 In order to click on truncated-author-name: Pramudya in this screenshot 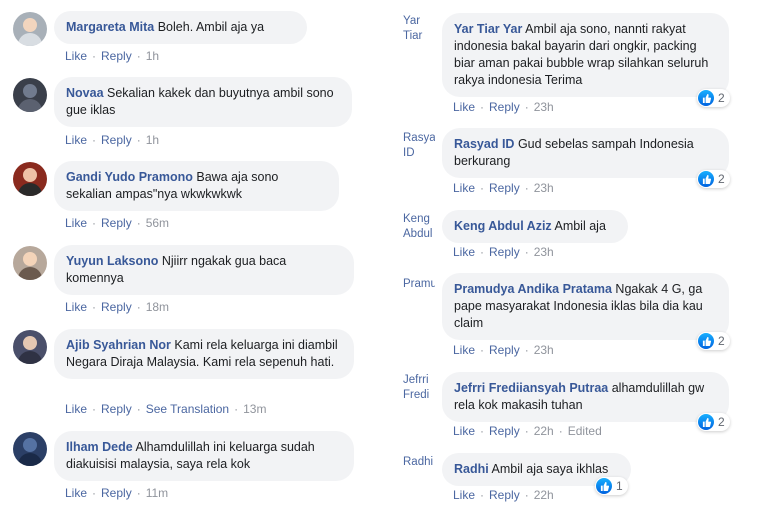, I will do `click(419, 284)`.